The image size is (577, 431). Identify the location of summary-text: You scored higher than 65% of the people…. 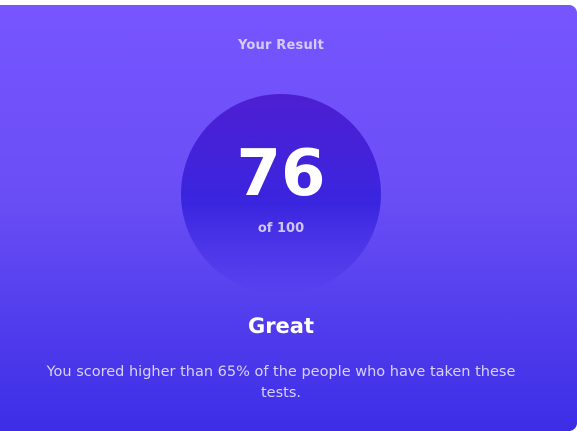
(281, 382).